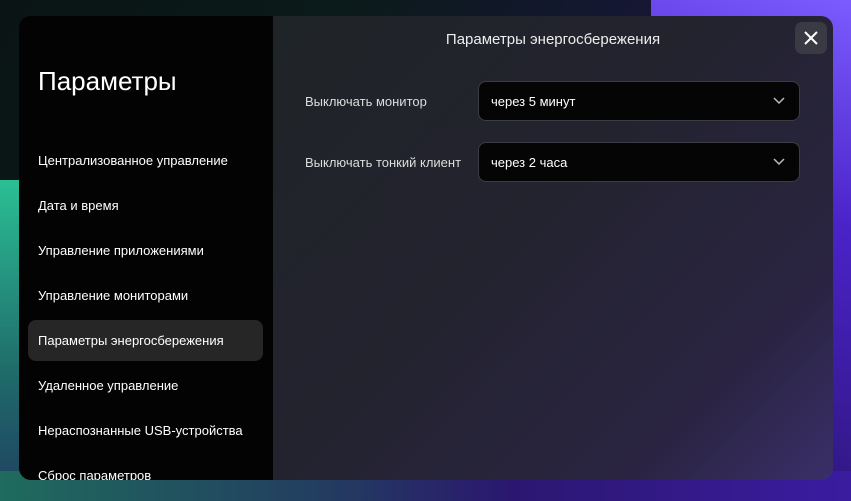  What do you see at coordinates (383, 162) in the screenshot?
I see `client-off-label: Выключать тонкий клиент` at bounding box center [383, 162].